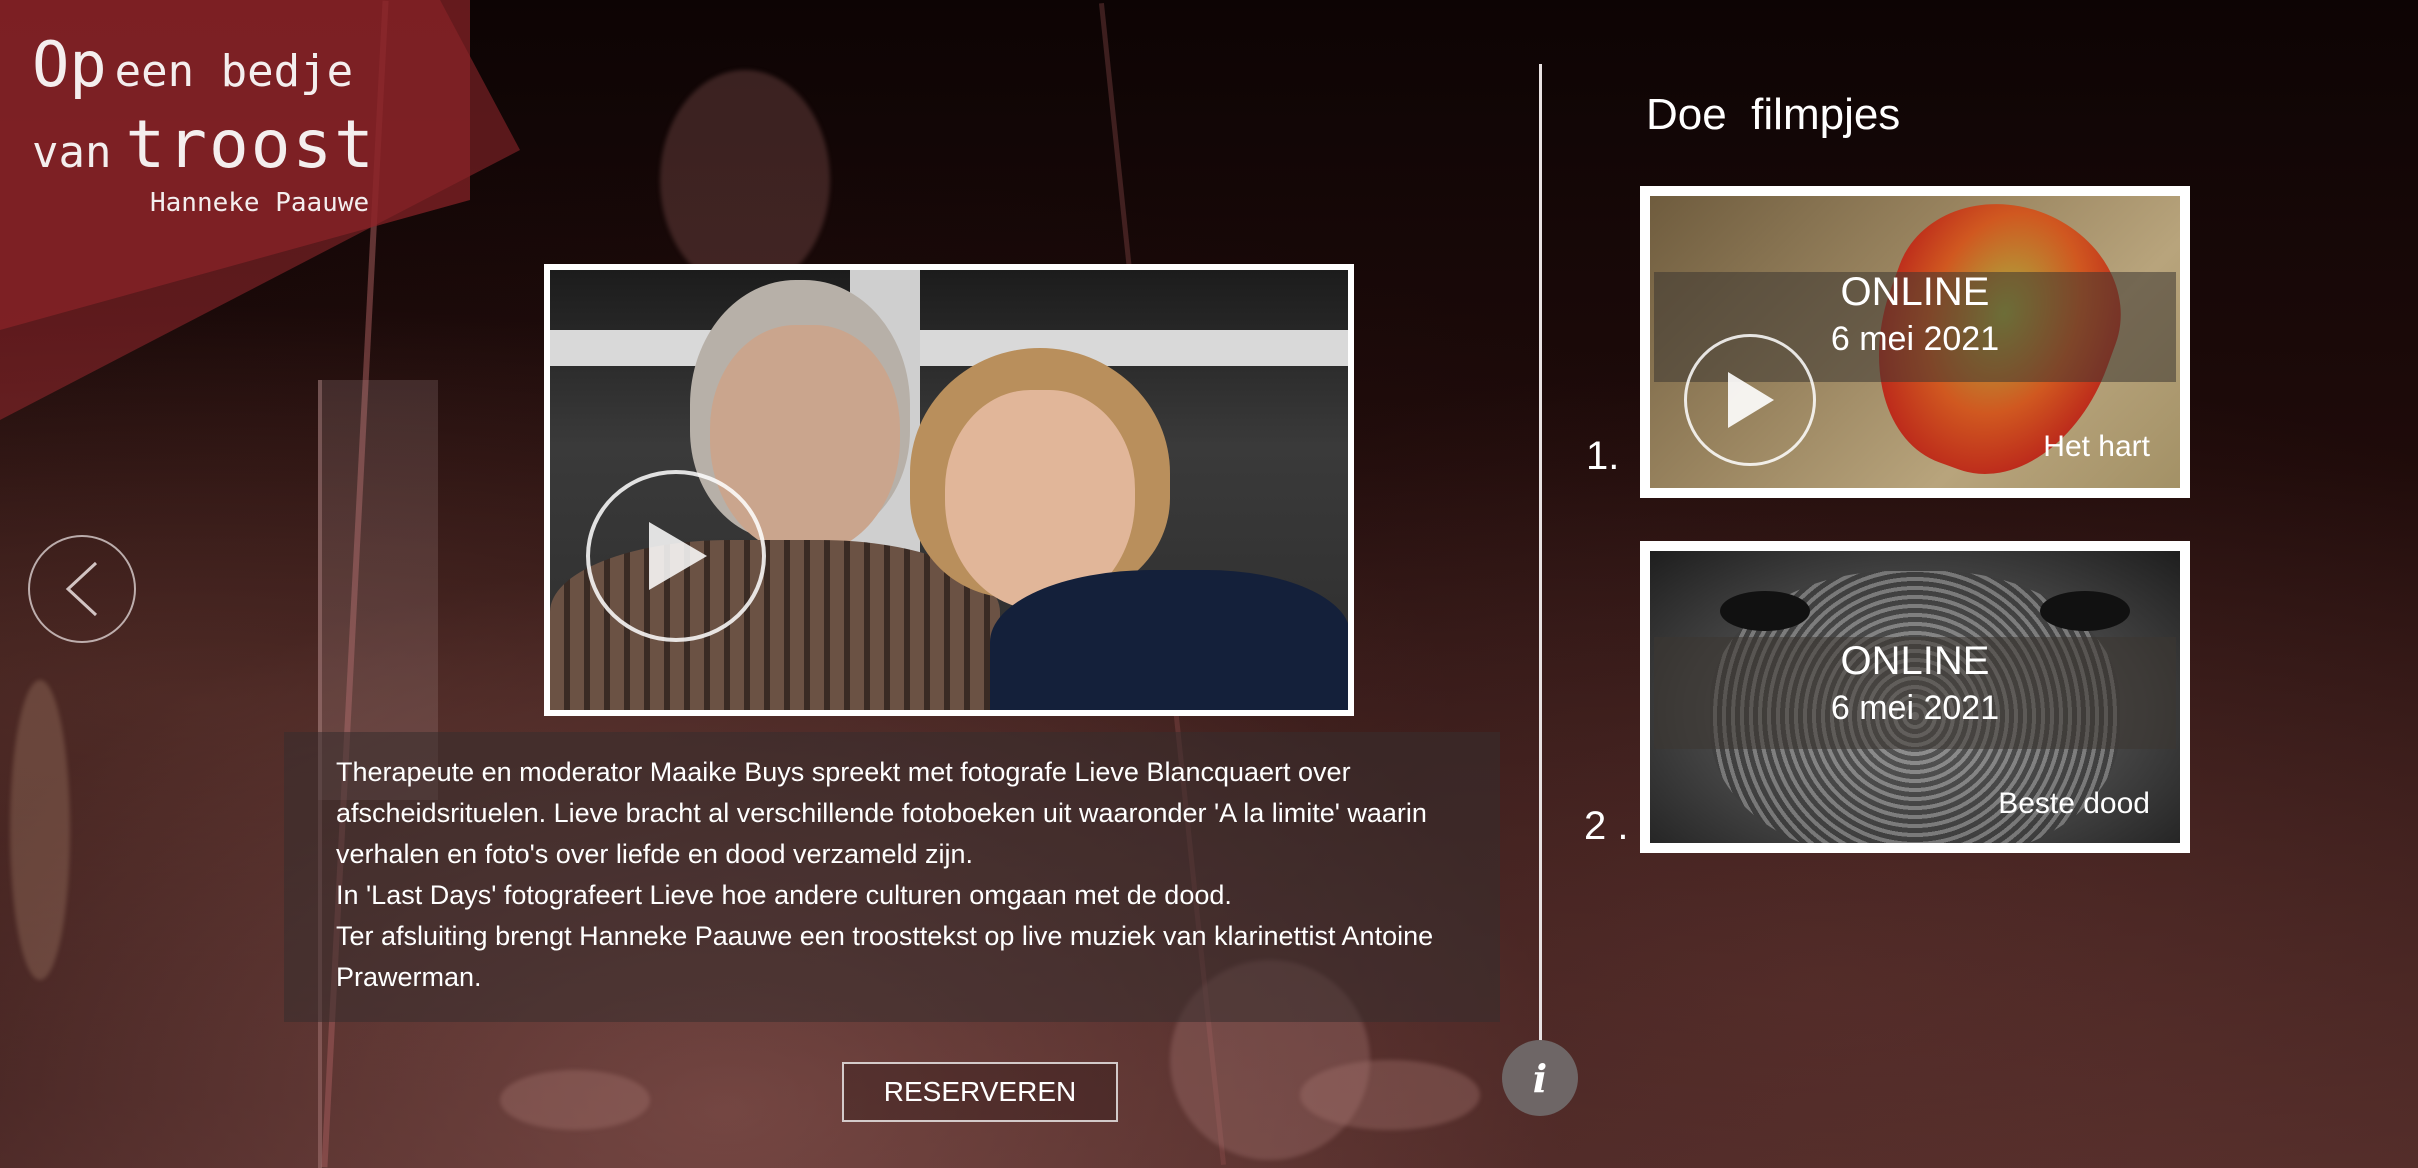 The image size is (2418, 1168). I want to click on column-divider, so click(1540, 554).